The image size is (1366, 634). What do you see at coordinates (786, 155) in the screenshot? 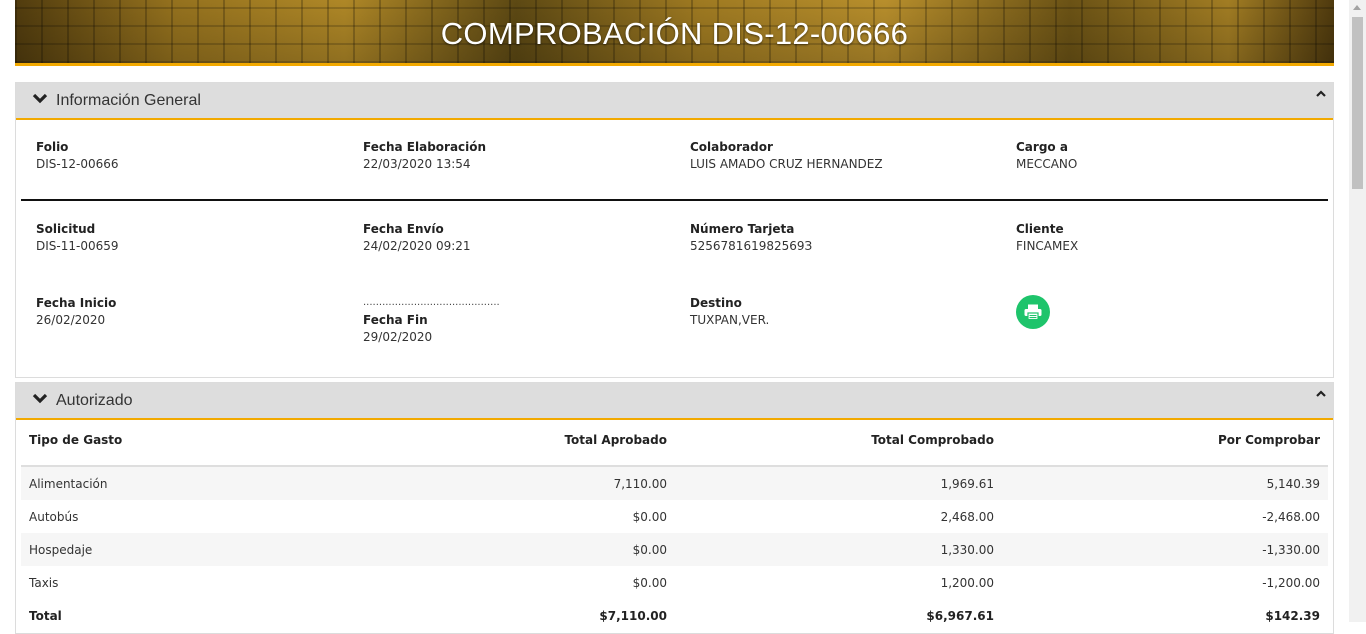
I see `colaborador-field: Colaborador LUIS AMADO CRUZ HERNANDEZ` at bounding box center [786, 155].